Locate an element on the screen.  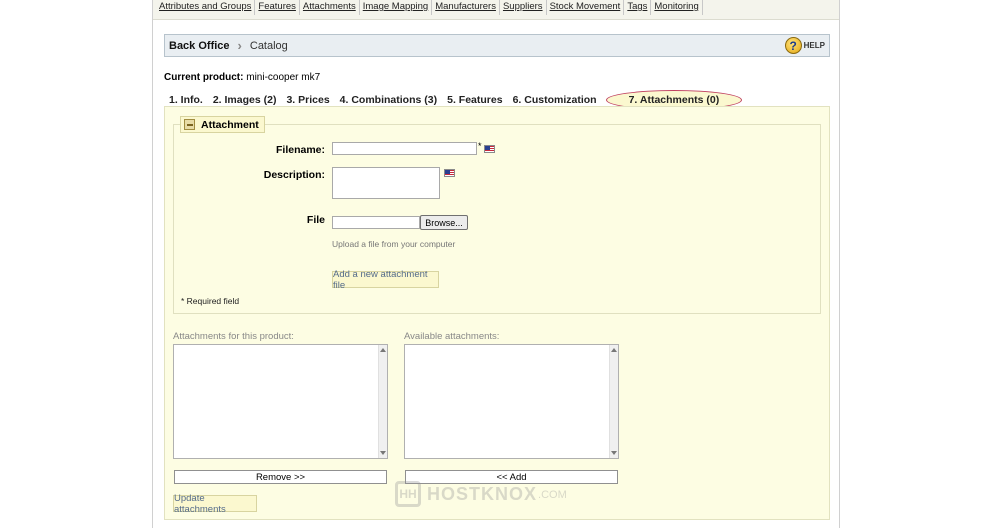
description-textarea is located at coordinates (386, 183).